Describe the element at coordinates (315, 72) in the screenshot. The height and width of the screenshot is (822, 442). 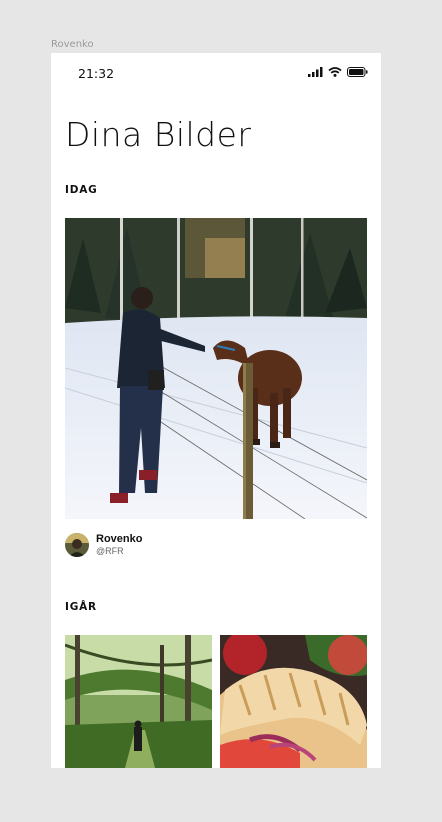
I see `signal-icon` at that location.